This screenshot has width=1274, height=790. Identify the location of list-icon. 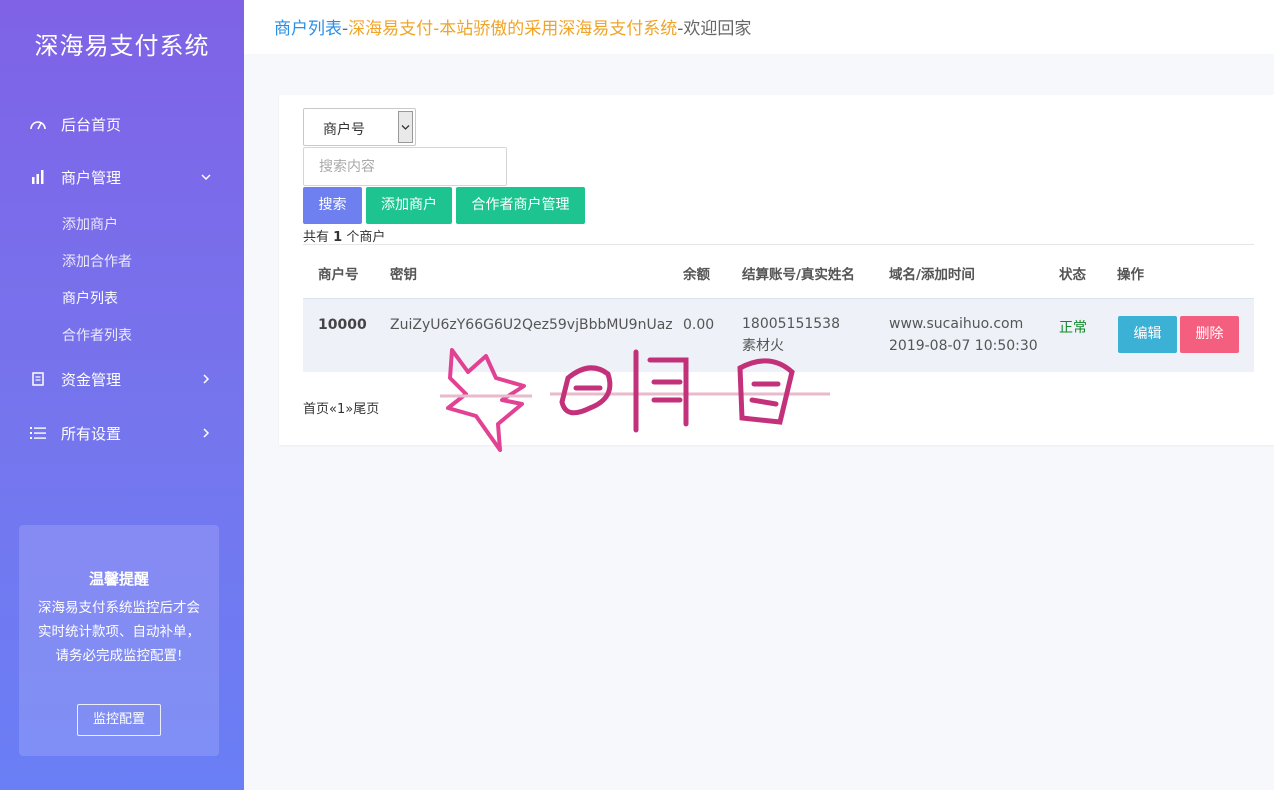
(38, 433).